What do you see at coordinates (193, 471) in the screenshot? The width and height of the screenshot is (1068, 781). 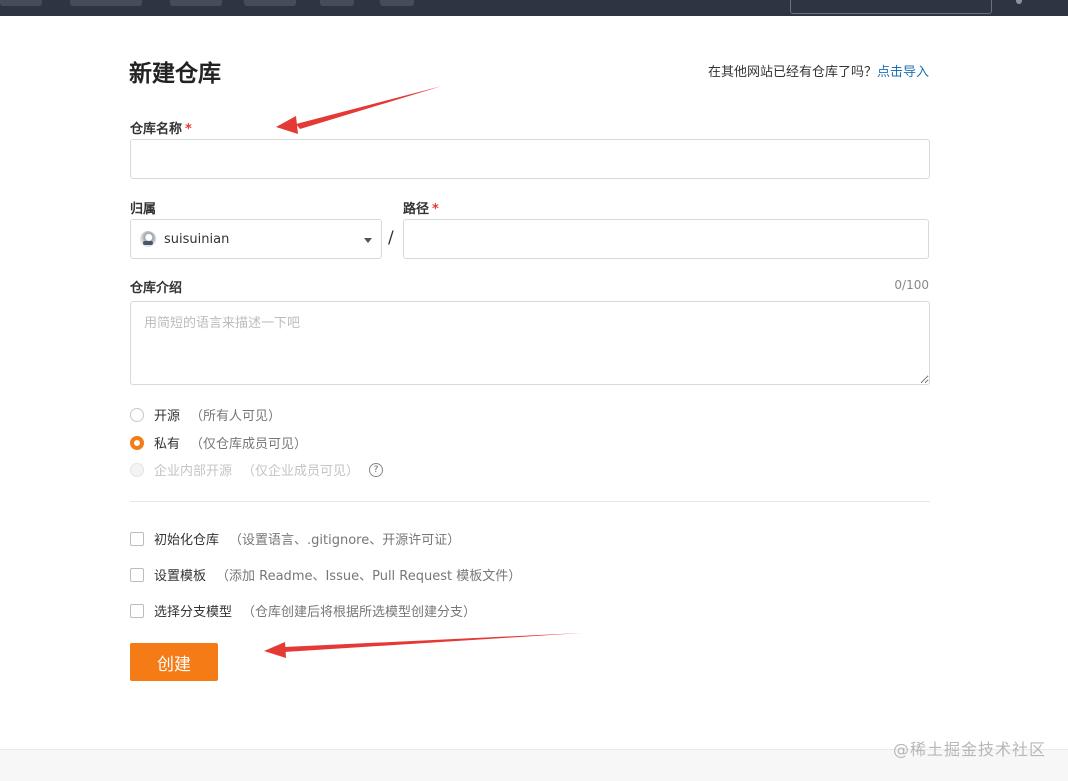 I see `radio-label: 企业内部开源` at bounding box center [193, 471].